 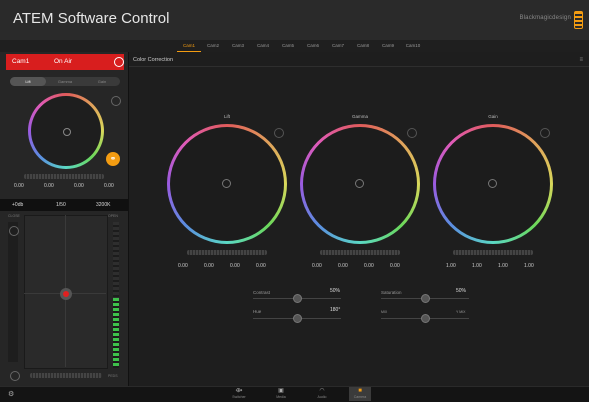 I want to click on saturation-label: Saturation, so click(x=391, y=292).